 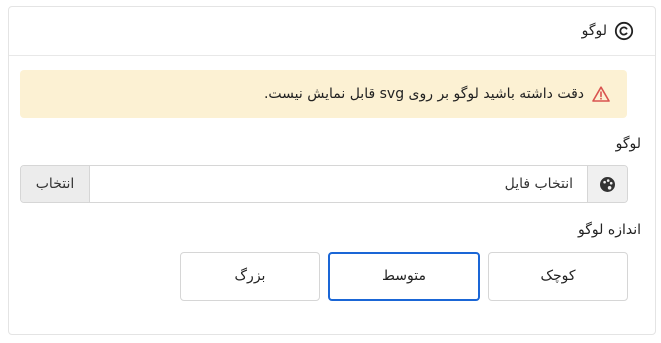 I want to click on choose-file-button: انتخاب, so click(x=55, y=184).